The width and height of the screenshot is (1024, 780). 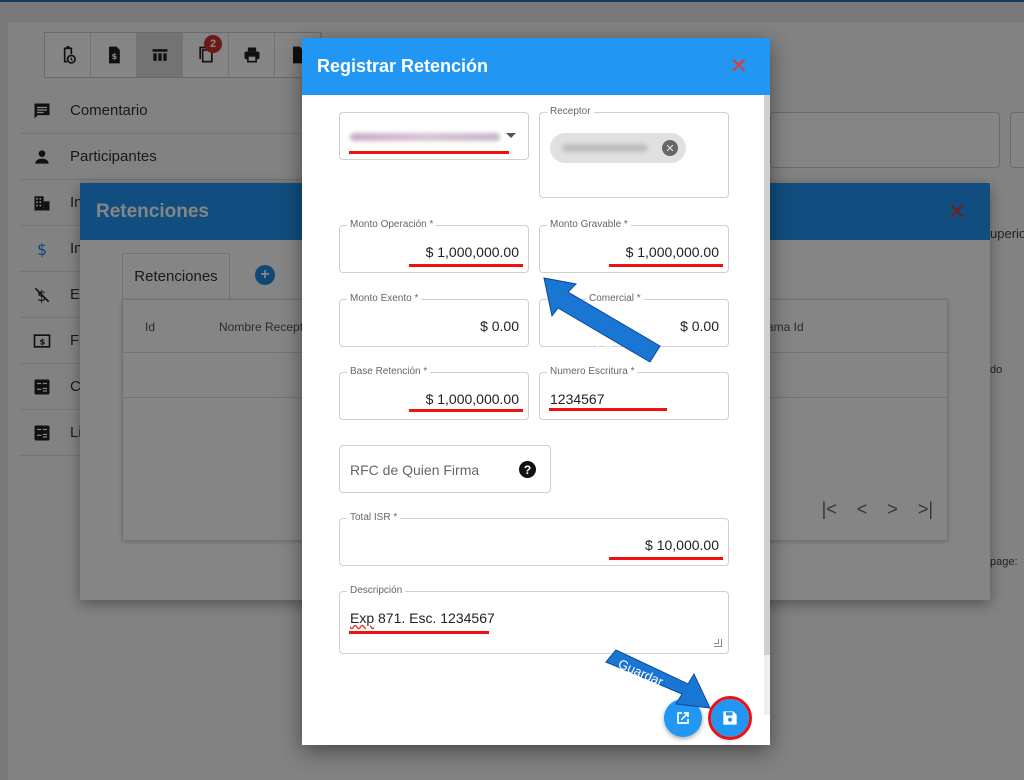 What do you see at coordinates (658, 679) in the screenshot?
I see `guardar-callout: Guardar` at bounding box center [658, 679].